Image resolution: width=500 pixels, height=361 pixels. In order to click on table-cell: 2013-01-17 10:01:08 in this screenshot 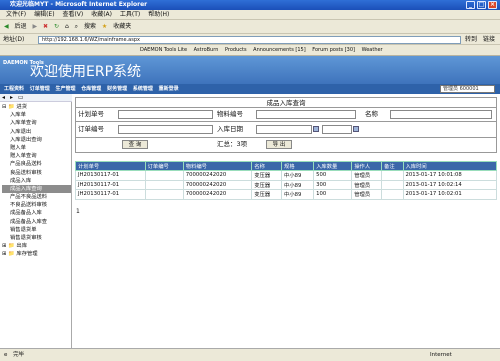, I will do `click(449, 175)`.